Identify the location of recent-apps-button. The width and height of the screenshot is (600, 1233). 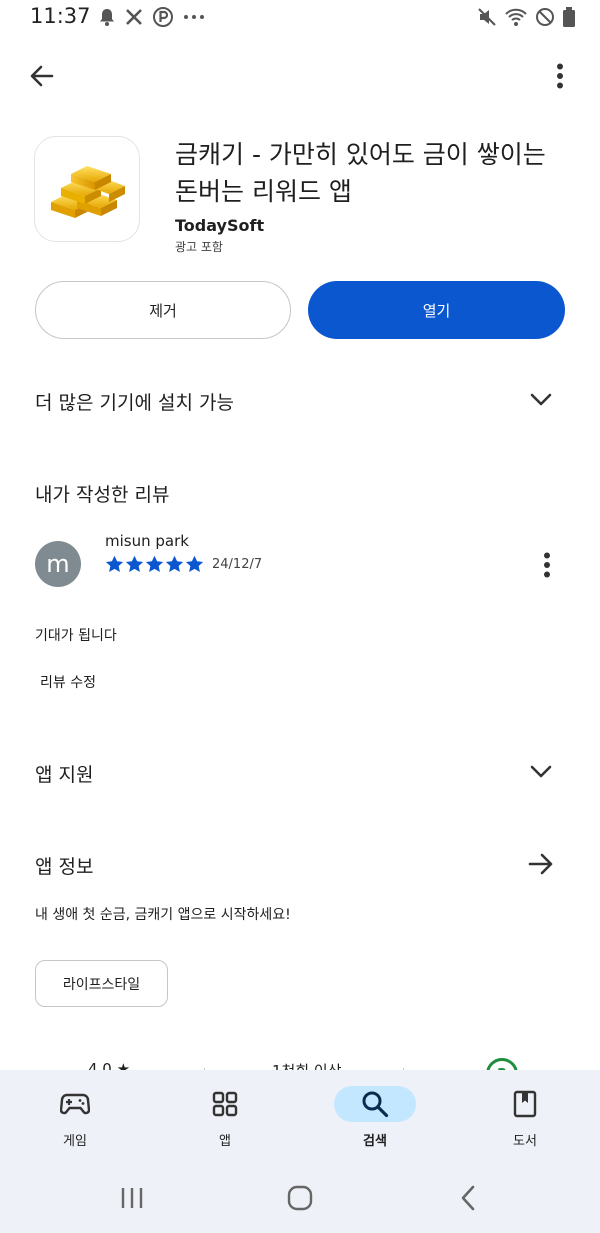
(132, 1198).